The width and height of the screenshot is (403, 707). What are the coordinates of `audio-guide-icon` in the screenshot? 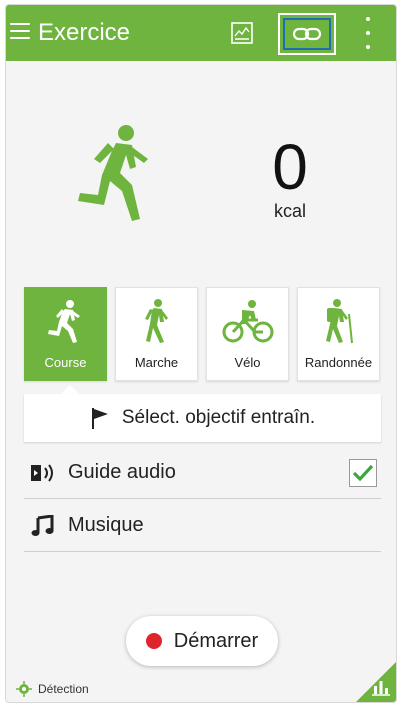 It's located at (43, 473).